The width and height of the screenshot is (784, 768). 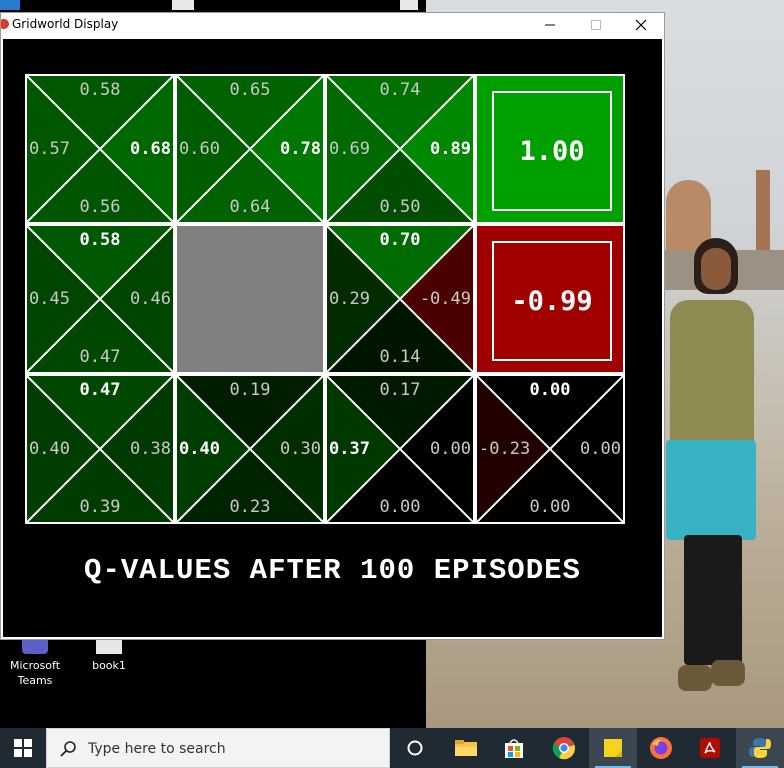 What do you see at coordinates (150, 299) in the screenshot?
I see `q-value-e: 0.46` at bounding box center [150, 299].